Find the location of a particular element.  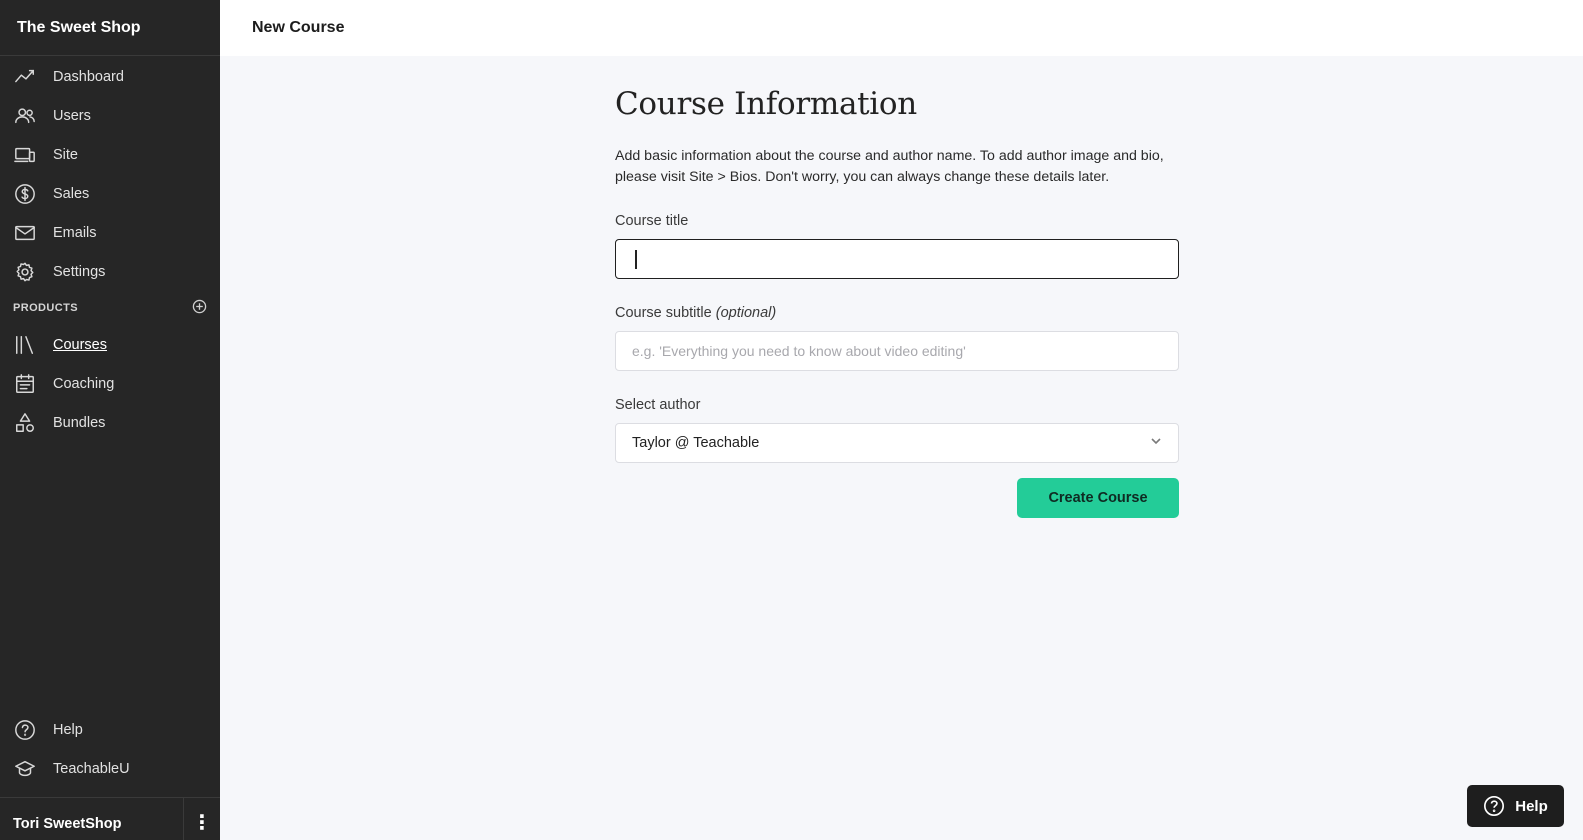

course-title-input is located at coordinates (897, 259).